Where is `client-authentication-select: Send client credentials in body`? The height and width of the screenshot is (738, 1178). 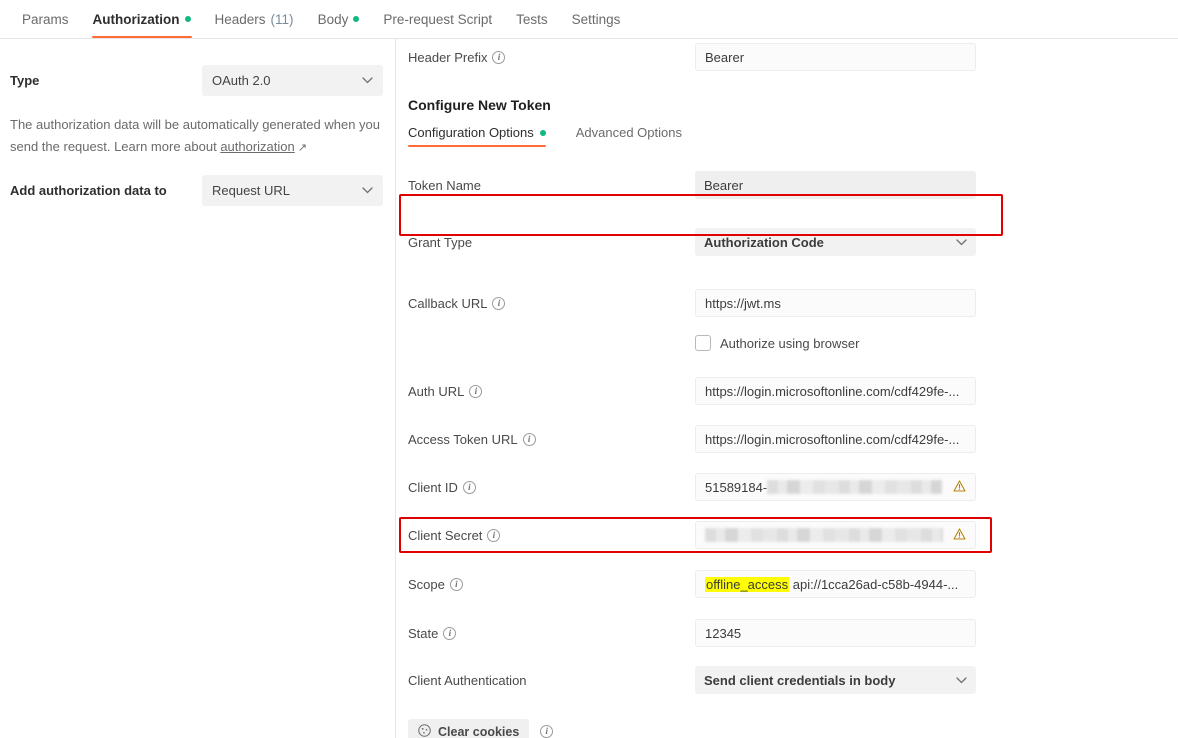
client-authentication-select: Send client credentials in body is located at coordinates (835, 680).